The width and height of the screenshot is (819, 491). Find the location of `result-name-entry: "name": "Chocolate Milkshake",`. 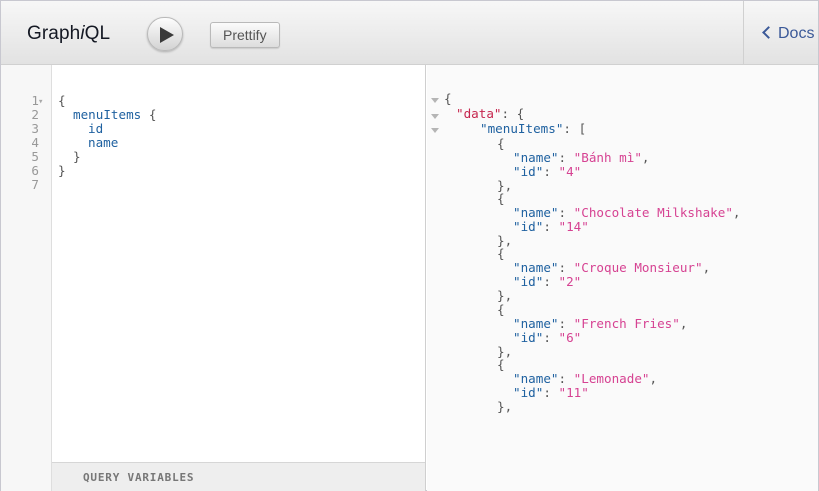

result-name-entry: "name": "Chocolate Milkshake", is located at coordinates (627, 212).